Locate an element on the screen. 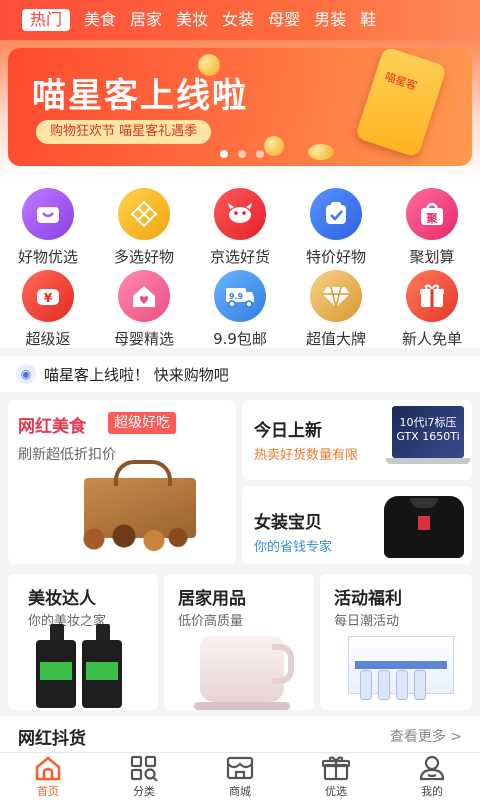  tab-home: 居家 is located at coordinates (146, 20).